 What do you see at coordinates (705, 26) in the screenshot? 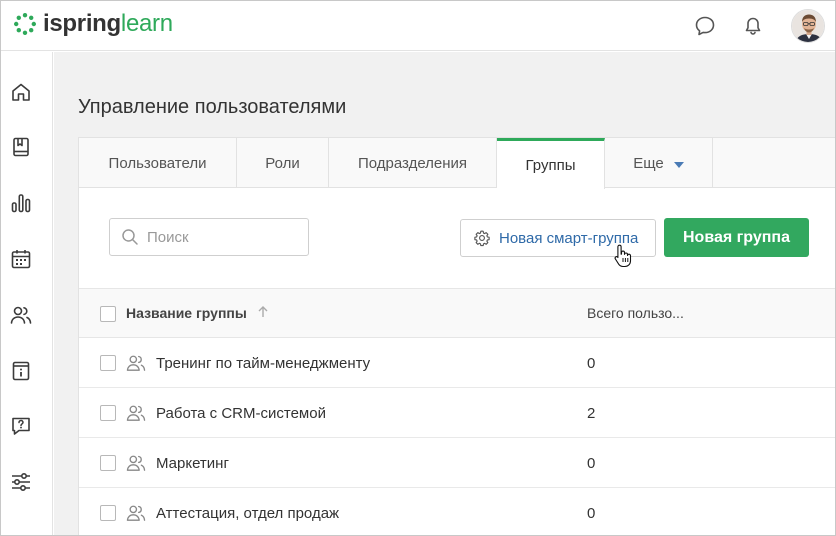
I see `chat-icon` at bounding box center [705, 26].